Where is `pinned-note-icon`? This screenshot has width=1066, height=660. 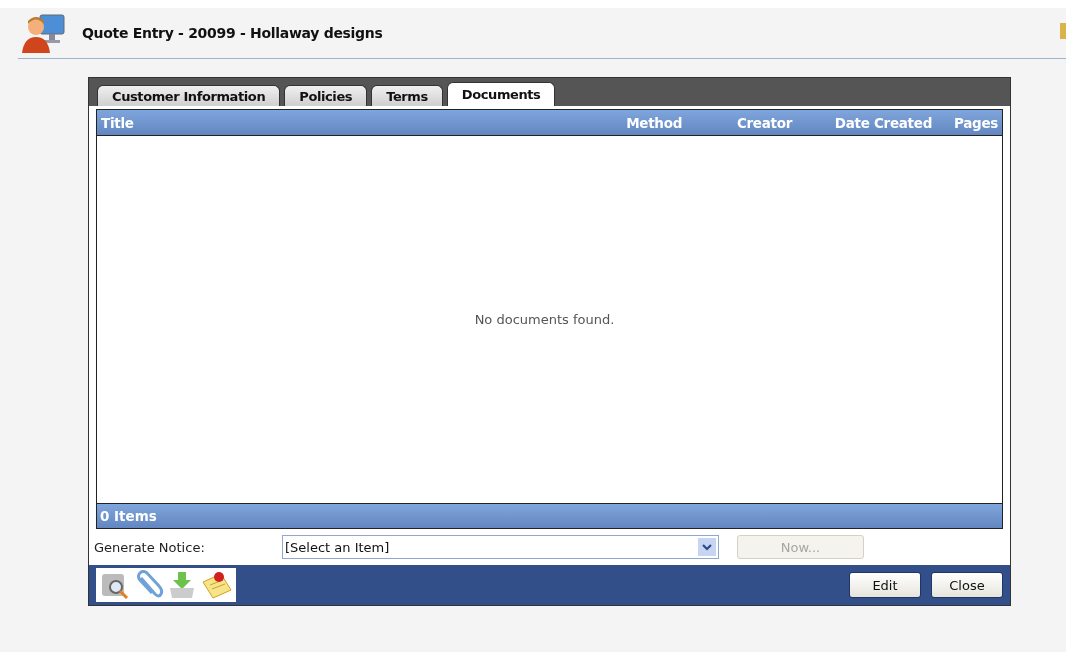
pinned-note-icon is located at coordinates (216, 585).